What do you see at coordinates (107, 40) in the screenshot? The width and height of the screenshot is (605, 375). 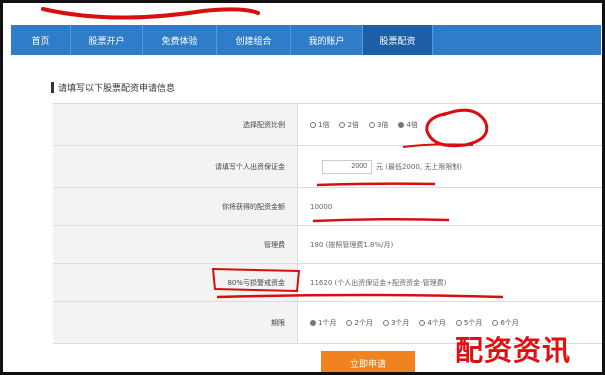 I see `nav-item-open-account: 股票开户` at bounding box center [107, 40].